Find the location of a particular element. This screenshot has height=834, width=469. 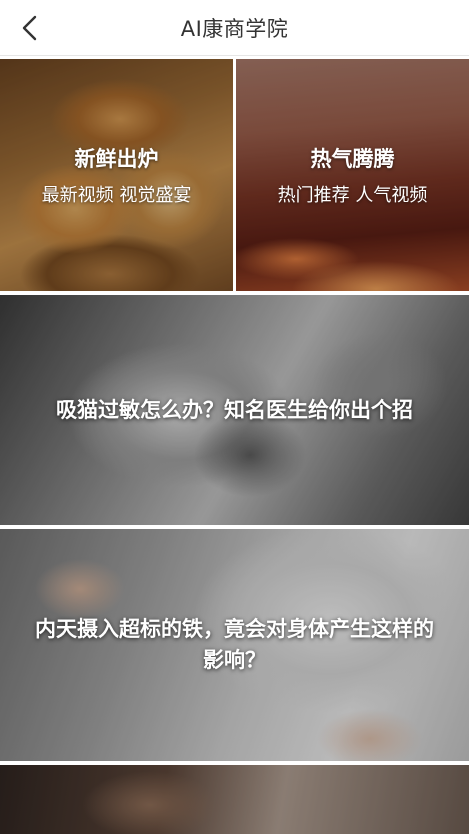

tile-hot: 热气腾腾 热门推荐 人气视频 is located at coordinates (352, 175).